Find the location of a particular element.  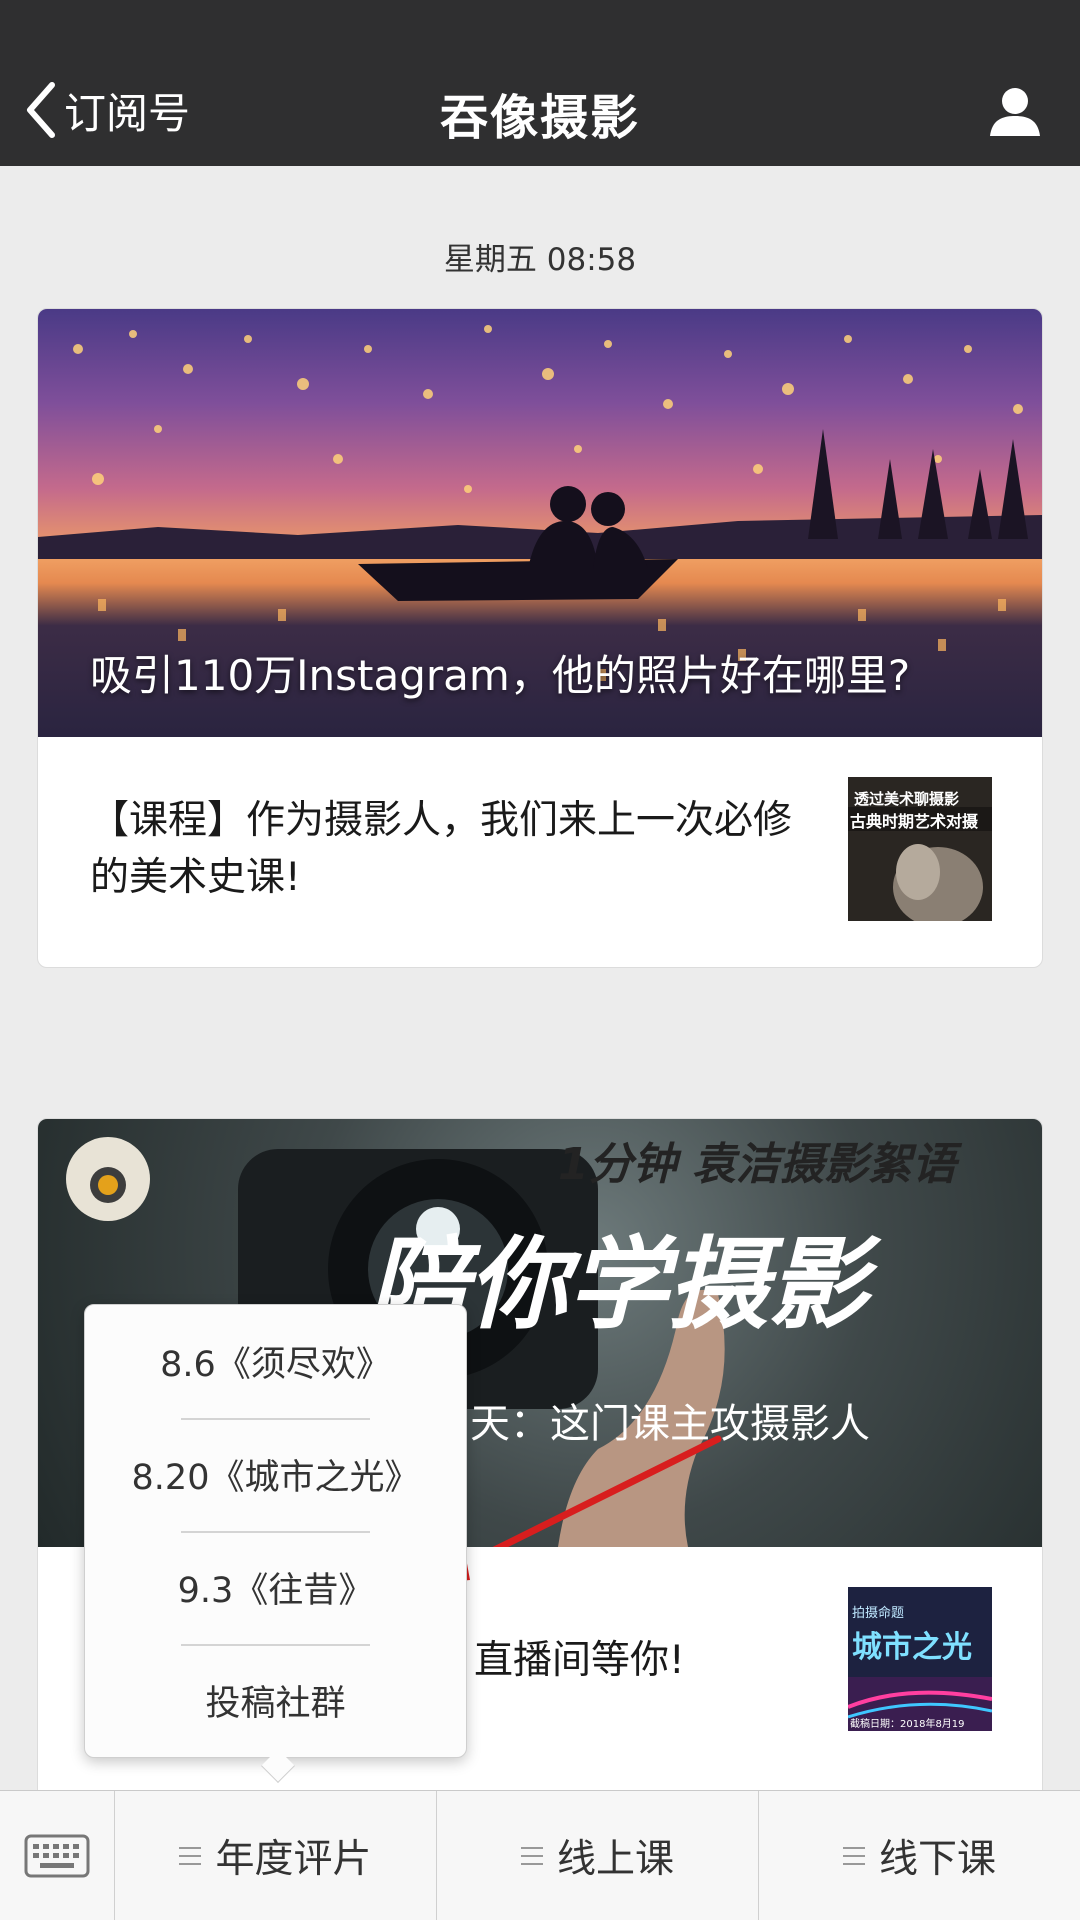

message-timestamp: 星期五 08:58 is located at coordinates (540, 260).